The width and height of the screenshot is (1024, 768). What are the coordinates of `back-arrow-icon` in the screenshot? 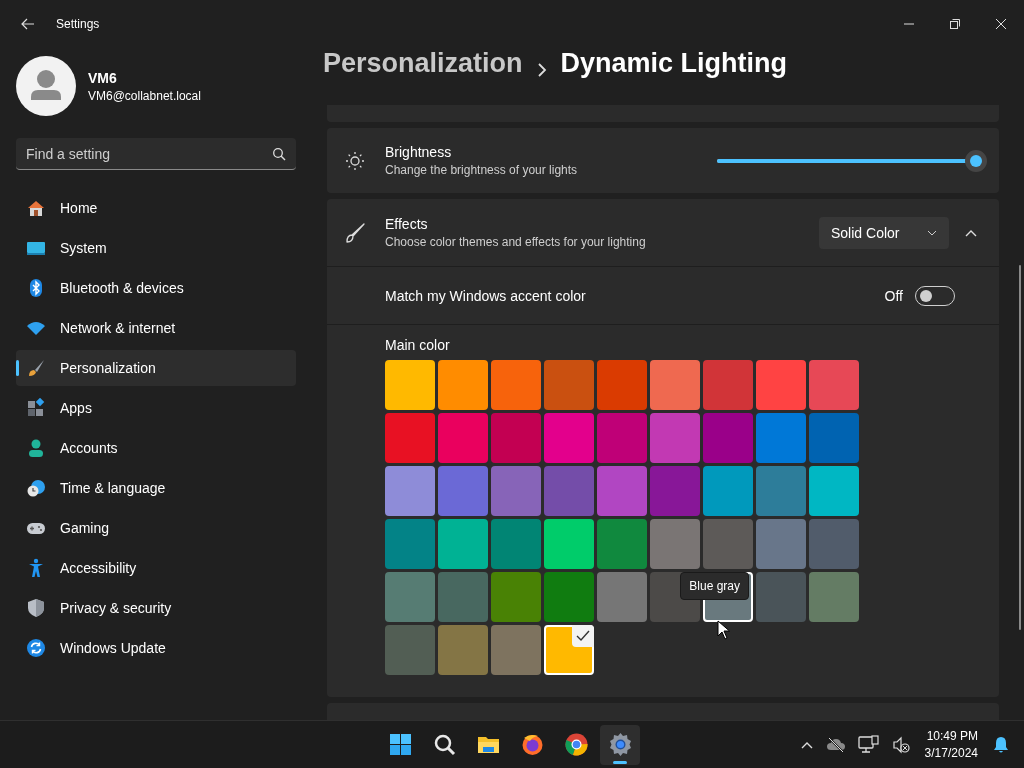 It's located at (28, 24).